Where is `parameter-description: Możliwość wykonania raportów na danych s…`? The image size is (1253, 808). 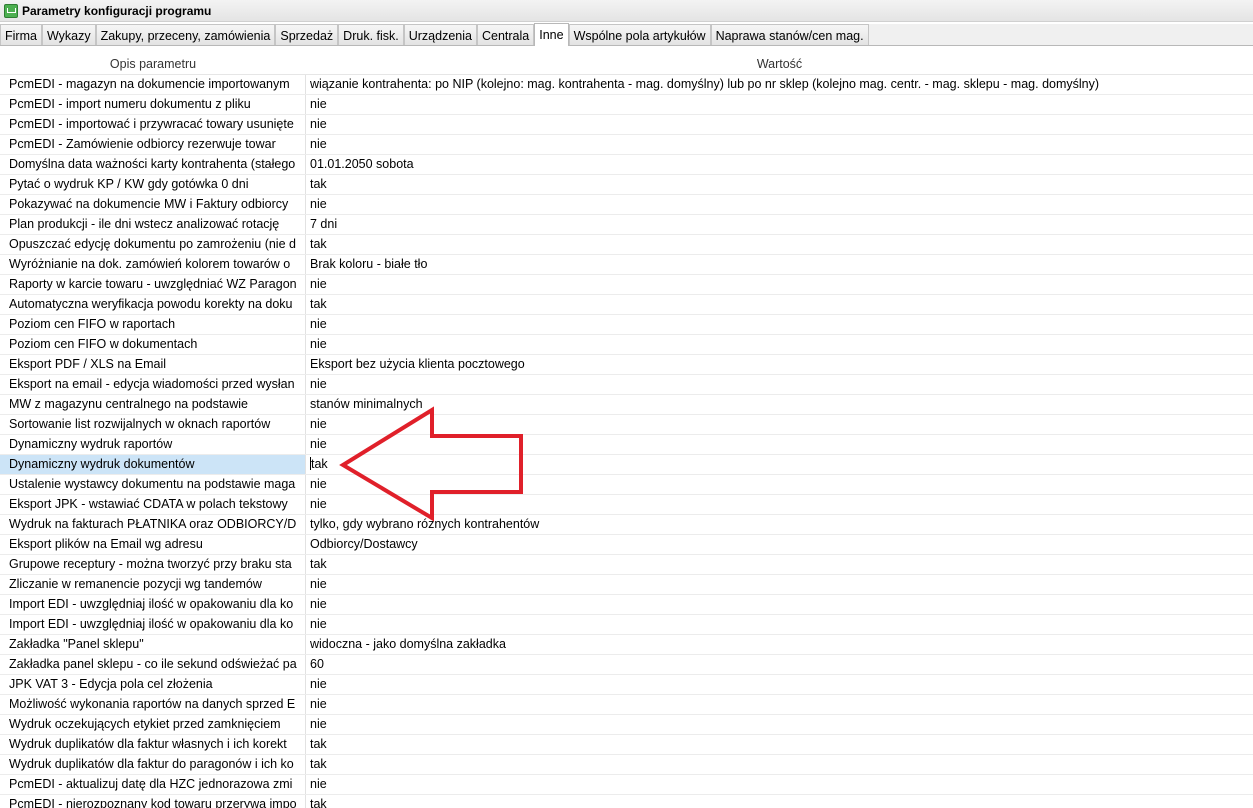
parameter-description: Możliwość wykonania raportów na danych s… is located at coordinates (153, 704).